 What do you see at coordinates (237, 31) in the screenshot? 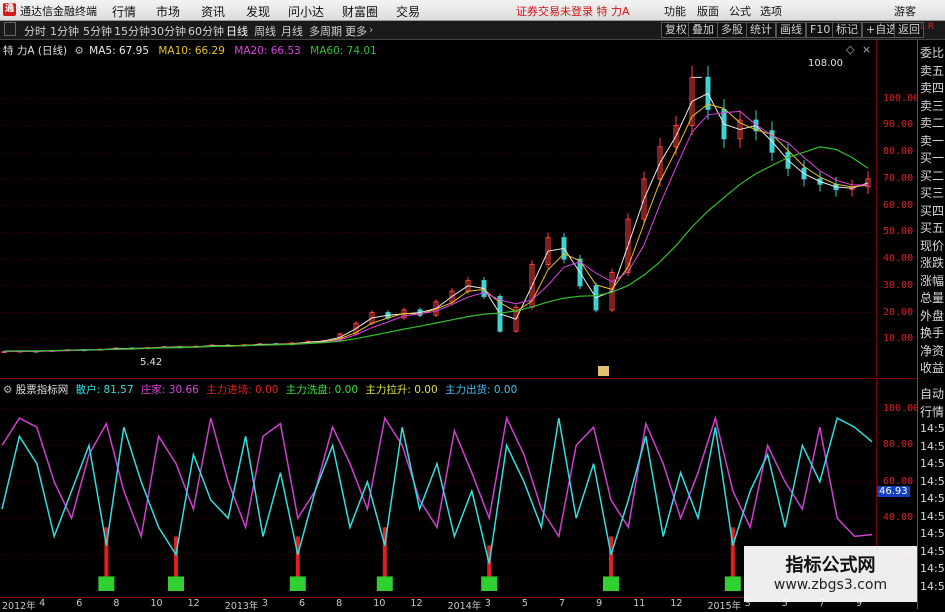
I see `period-daily: 日线` at bounding box center [237, 31].